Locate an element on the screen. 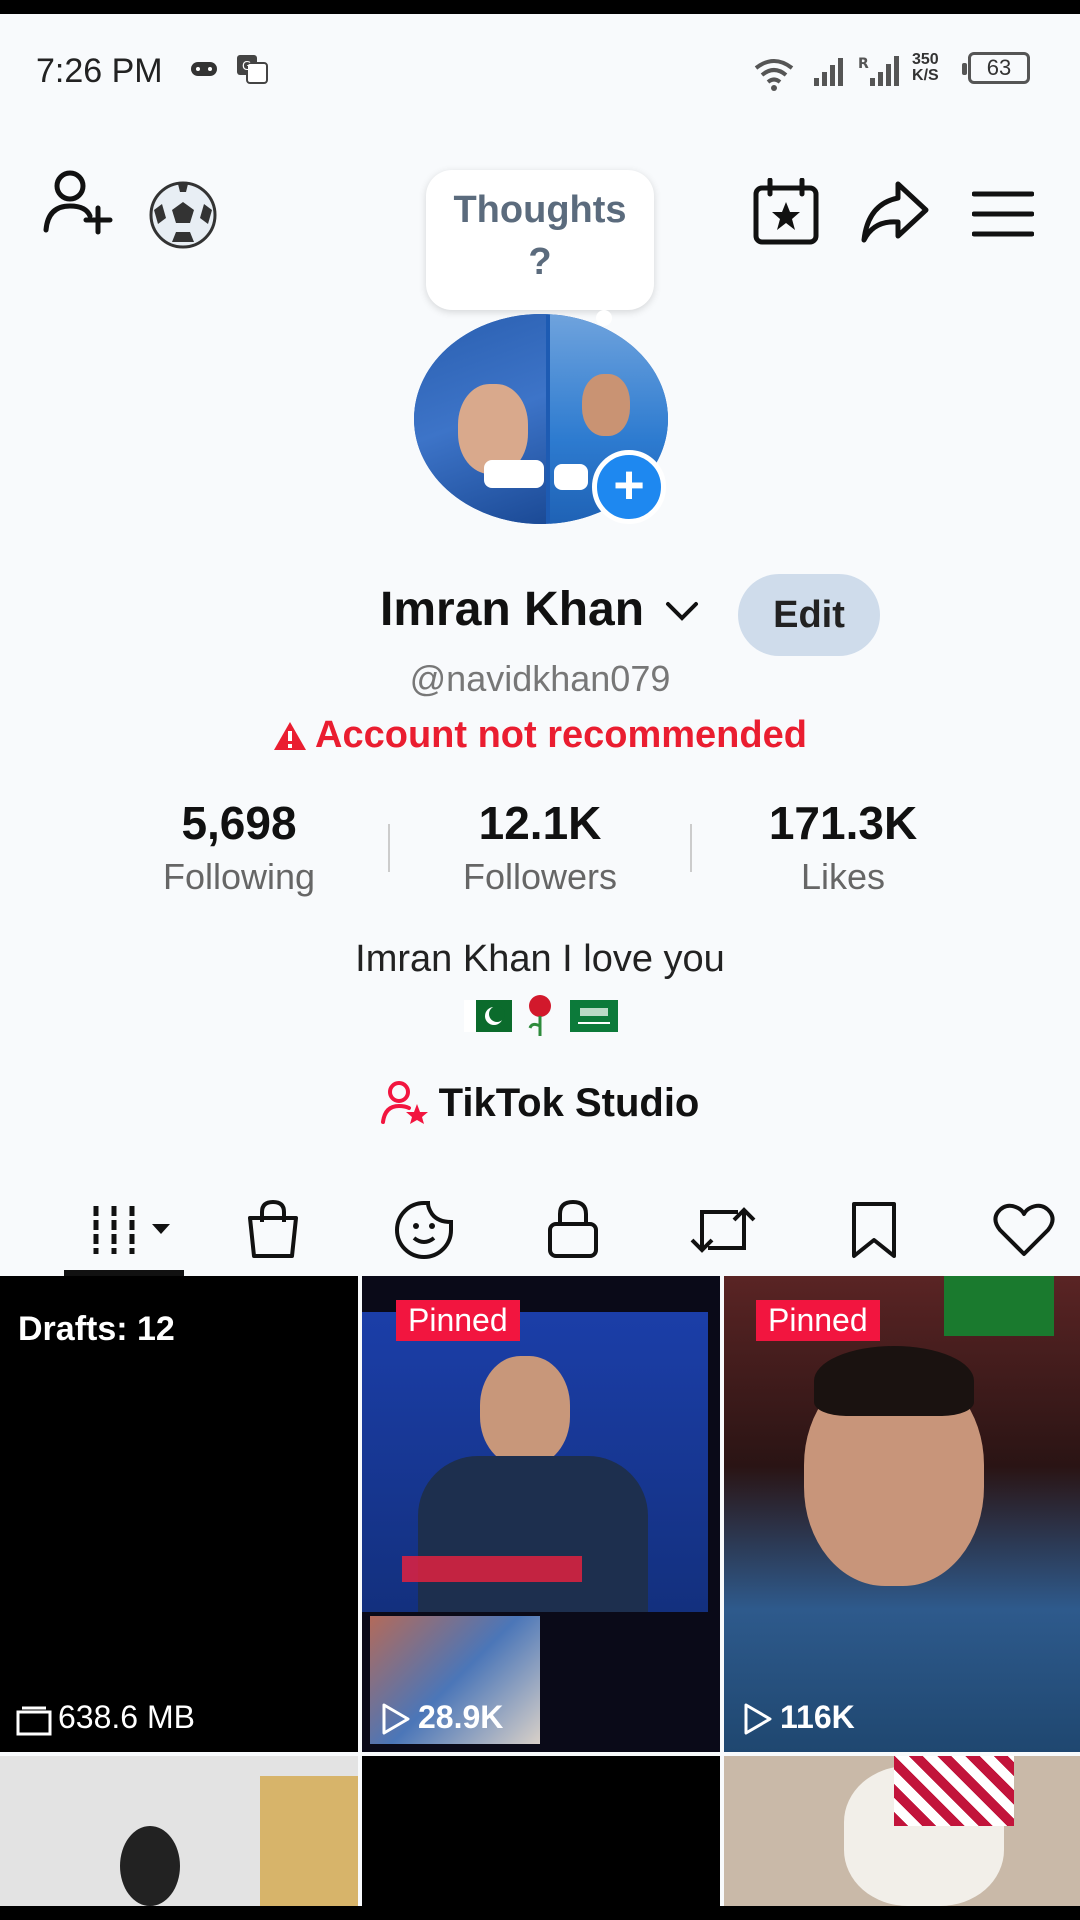  translate-icon: G is located at coordinates (252, 71).